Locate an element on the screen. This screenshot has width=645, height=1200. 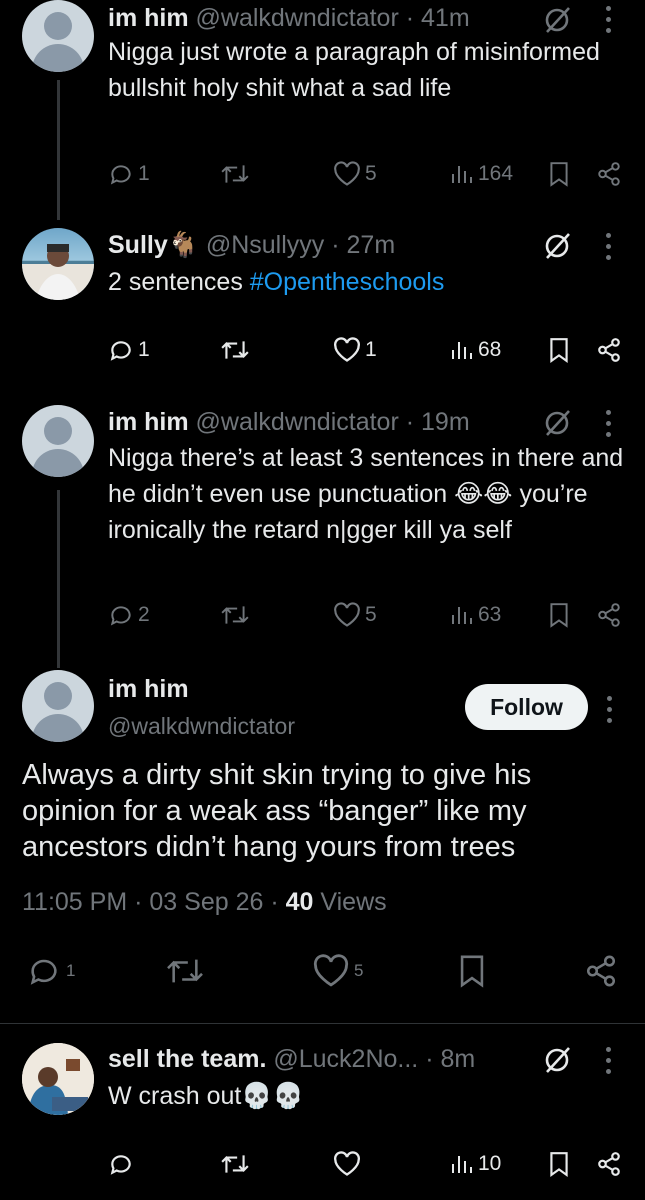
timestamp: 8m is located at coordinates (457, 1059).